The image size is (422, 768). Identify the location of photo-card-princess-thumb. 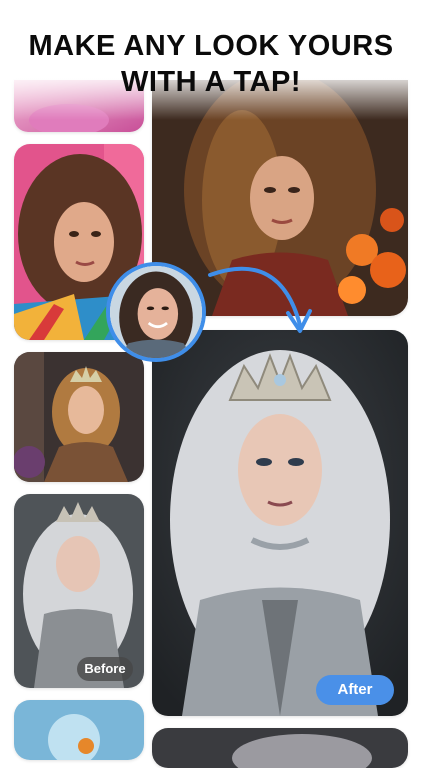
(79, 417).